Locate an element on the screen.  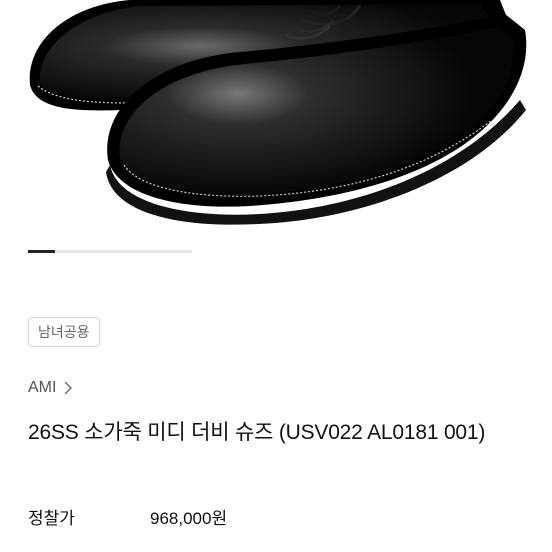
brand-link: AMI is located at coordinates (50, 388).